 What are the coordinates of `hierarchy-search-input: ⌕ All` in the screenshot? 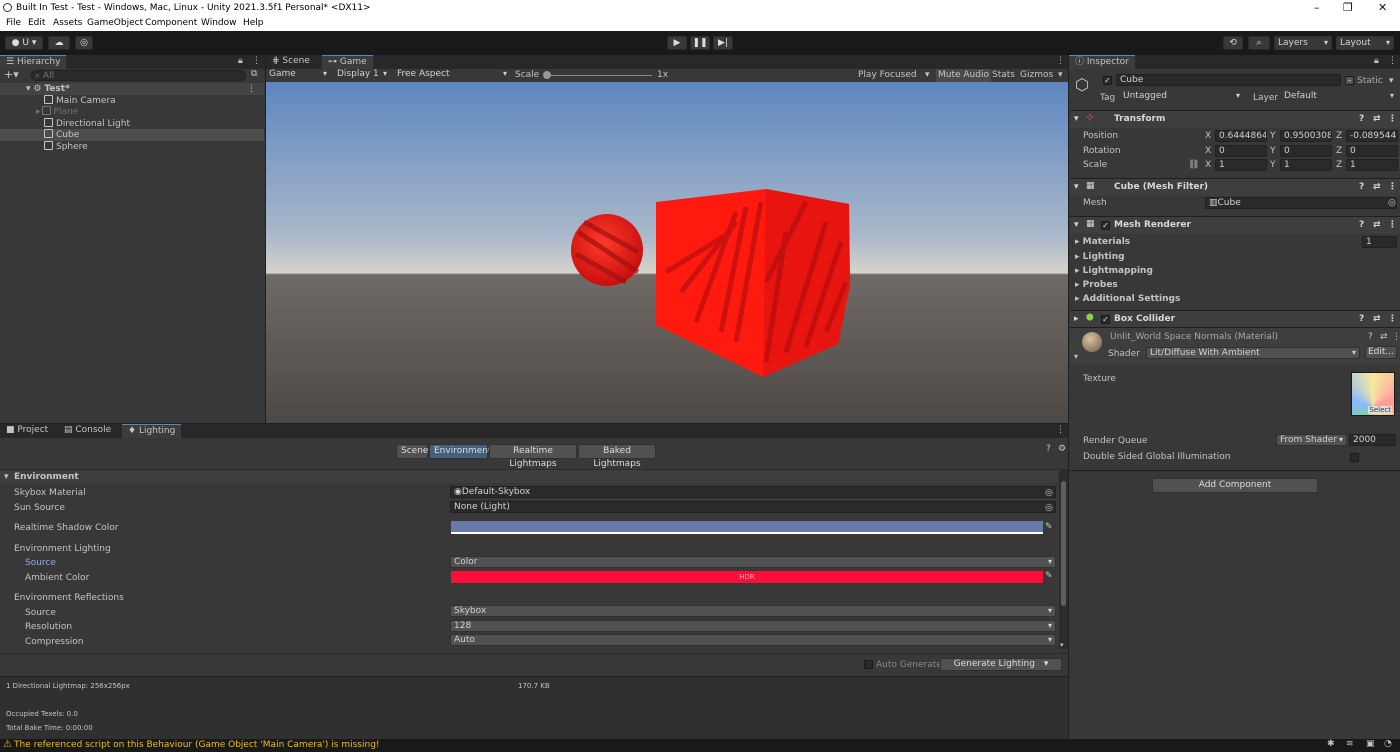 It's located at (138, 75).